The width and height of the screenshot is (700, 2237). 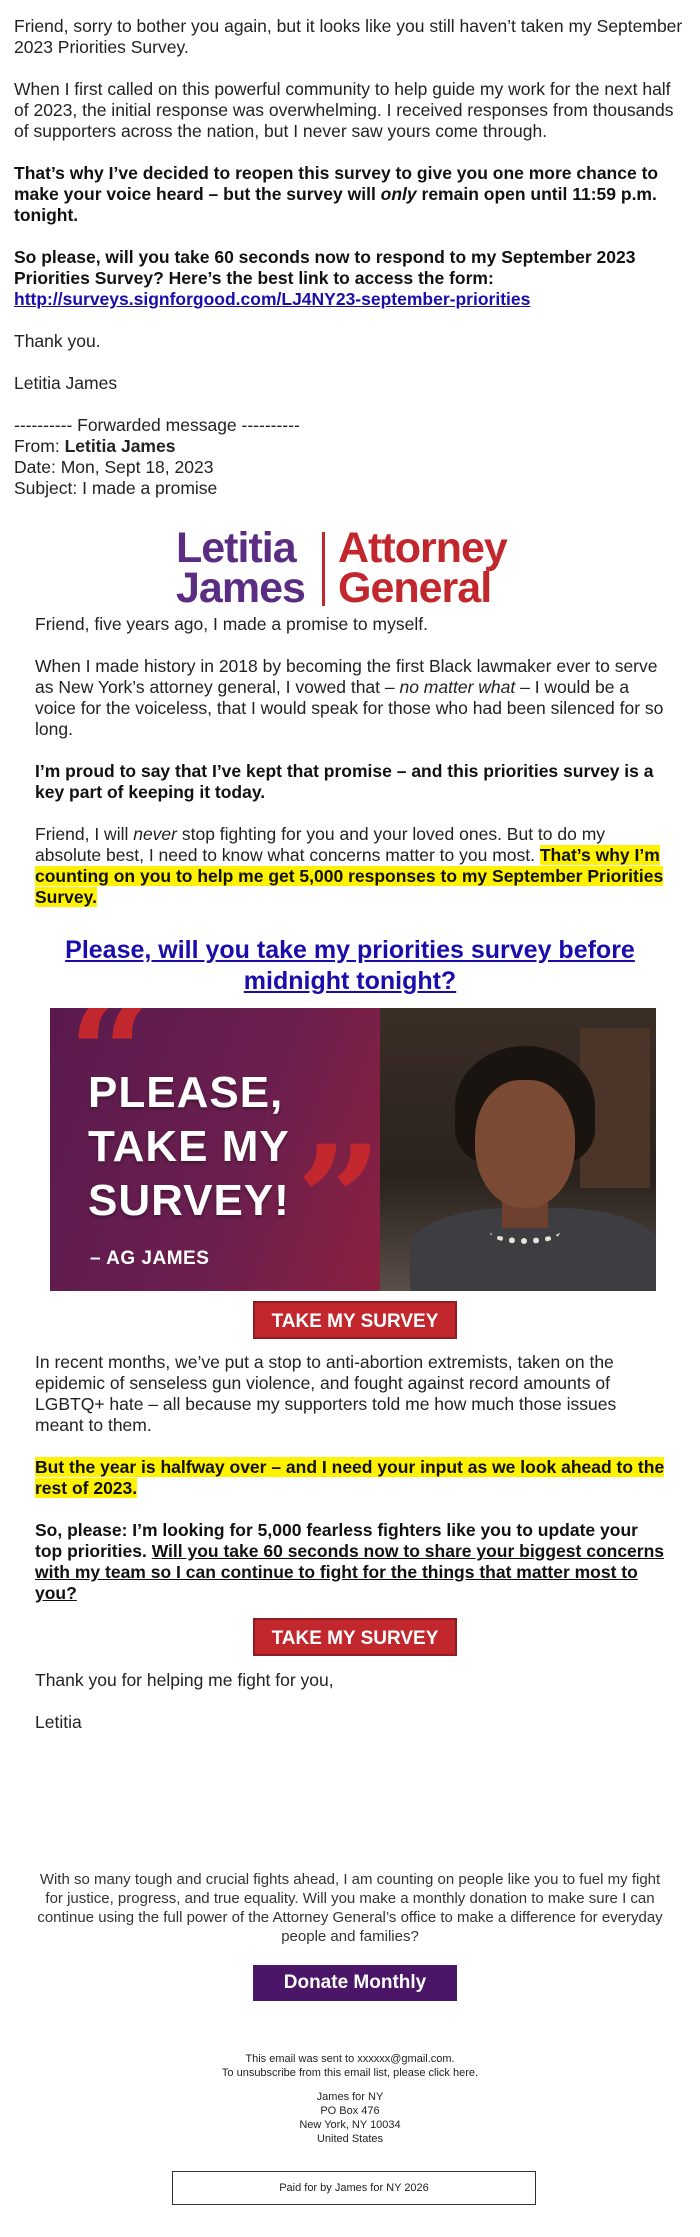 I want to click on portrait-face, so click(x=525, y=1144).